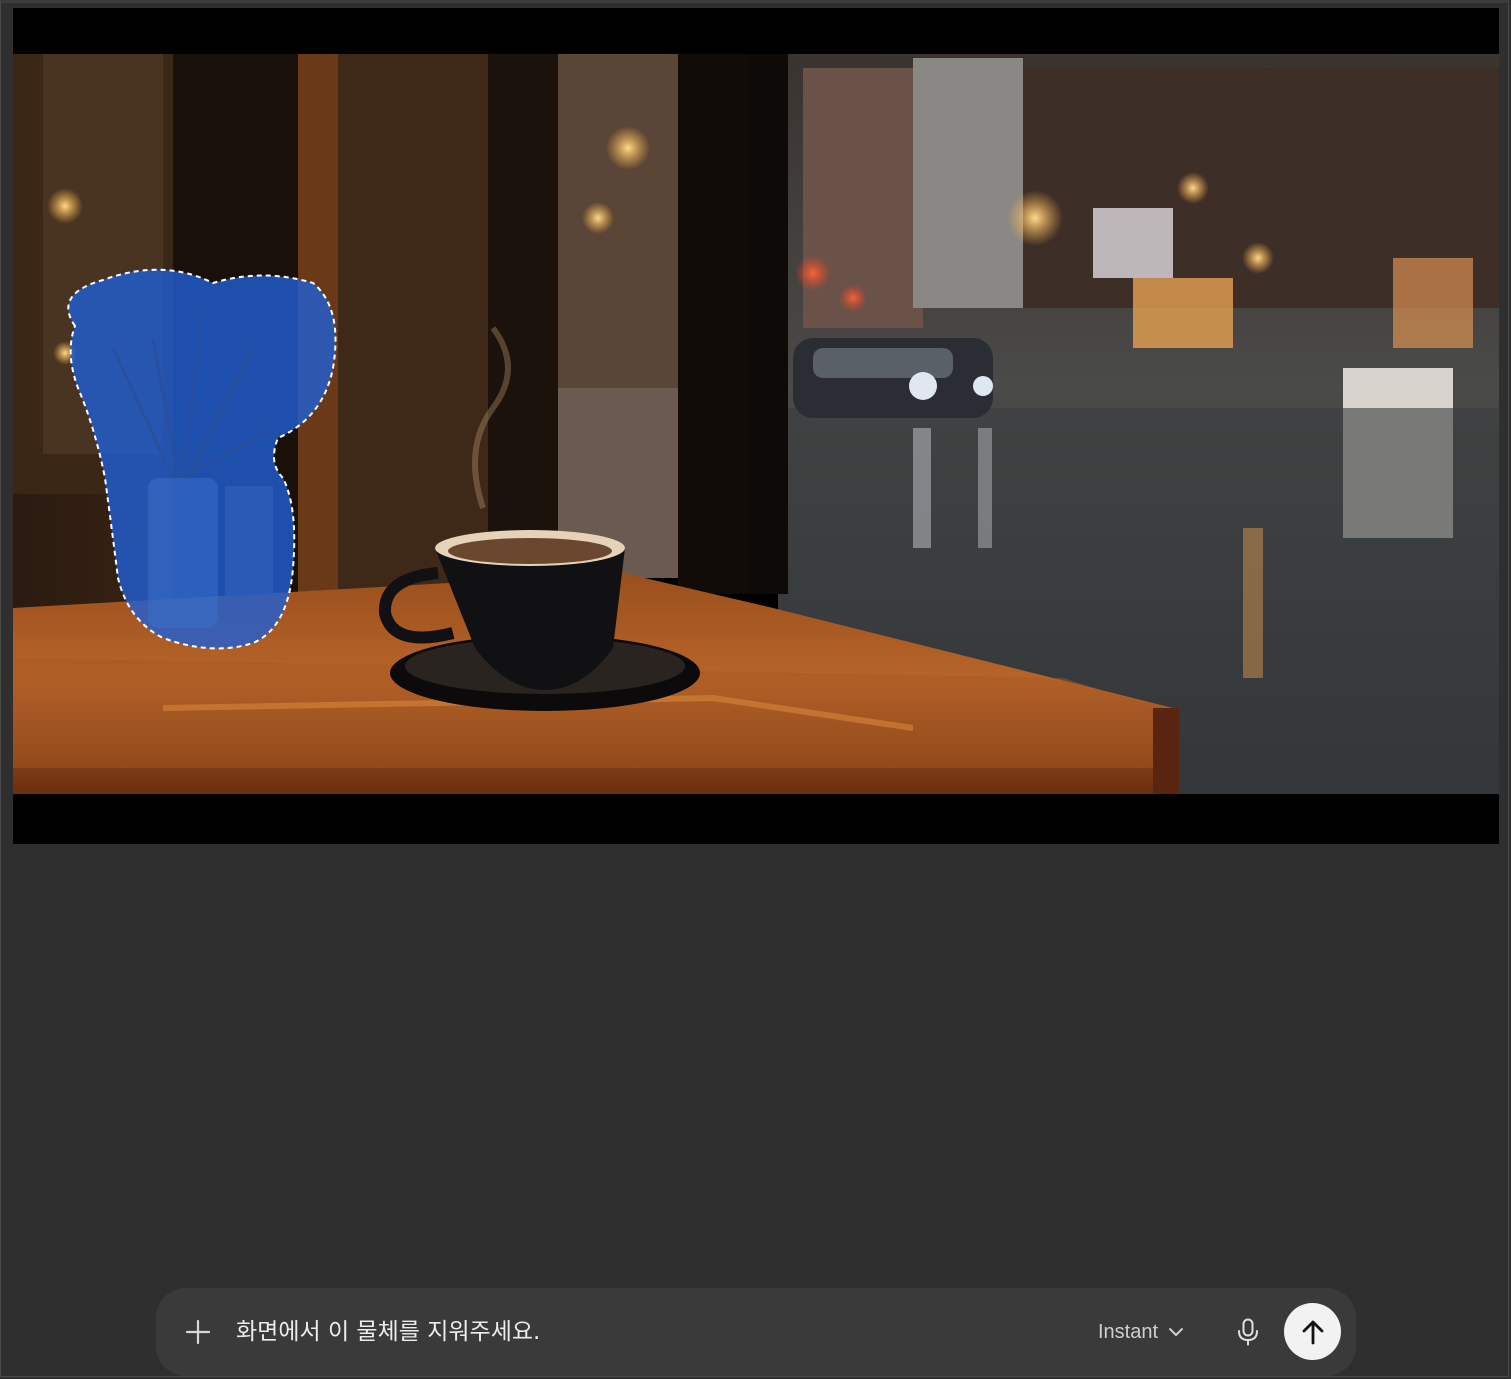  I want to click on plus-icon, so click(198, 1332).